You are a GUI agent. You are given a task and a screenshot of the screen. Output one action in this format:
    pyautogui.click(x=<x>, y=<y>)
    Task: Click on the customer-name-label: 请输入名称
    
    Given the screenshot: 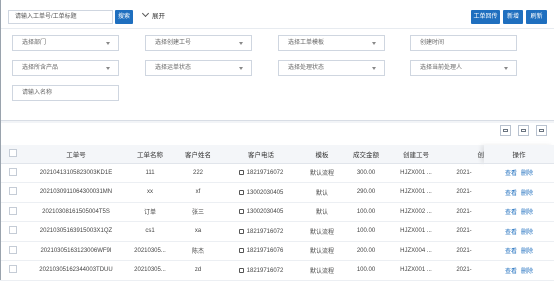 What is the action you would take?
    pyautogui.click(x=37, y=93)
    